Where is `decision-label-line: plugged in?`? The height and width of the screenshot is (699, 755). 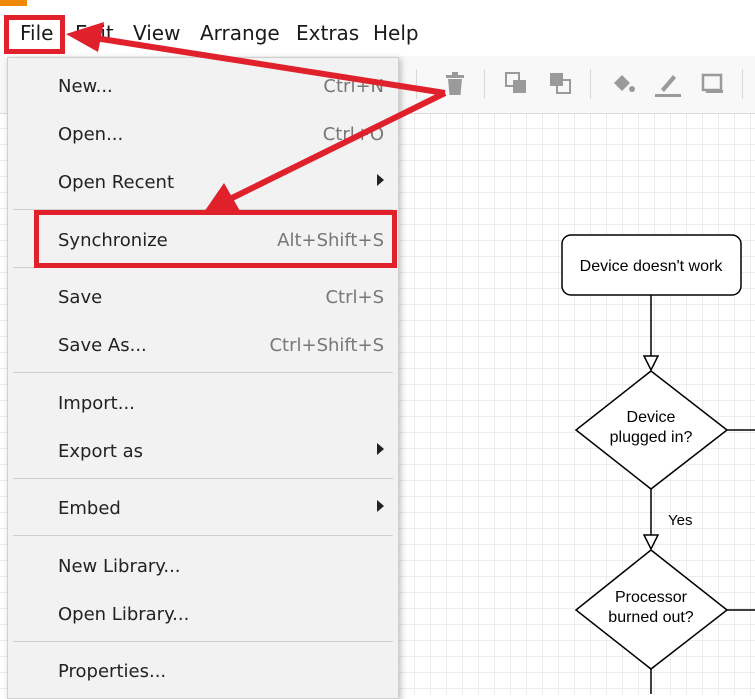
decision-label-line: plugged in? is located at coordinates (651, 437).